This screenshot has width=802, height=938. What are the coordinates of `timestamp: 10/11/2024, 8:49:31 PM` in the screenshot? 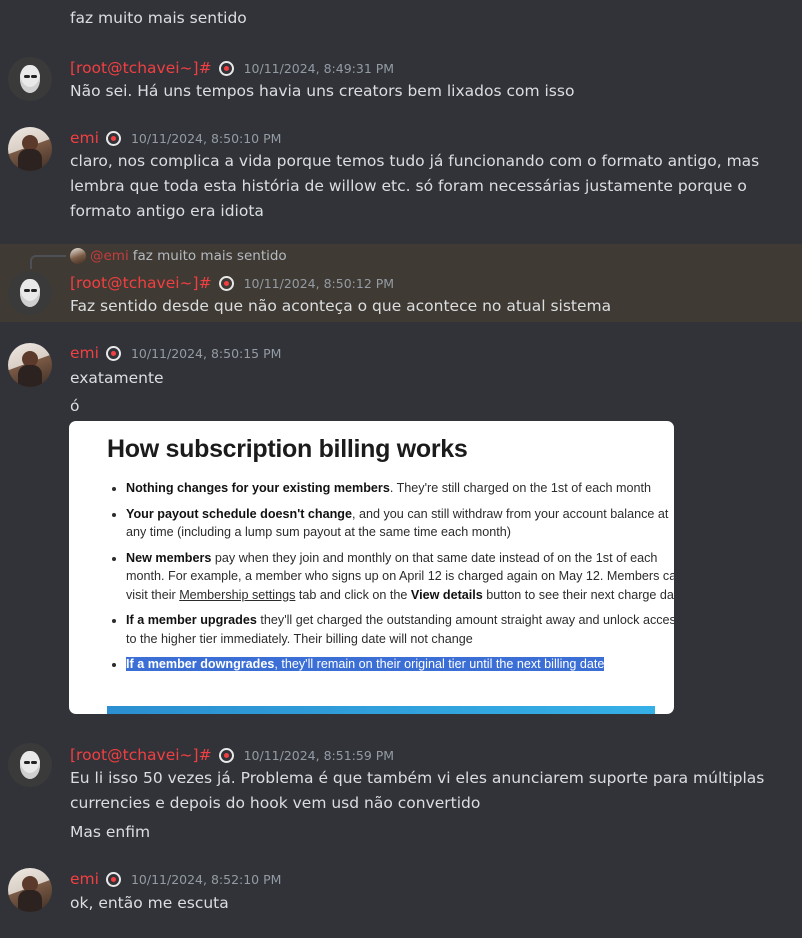 It's located at (319, 68).